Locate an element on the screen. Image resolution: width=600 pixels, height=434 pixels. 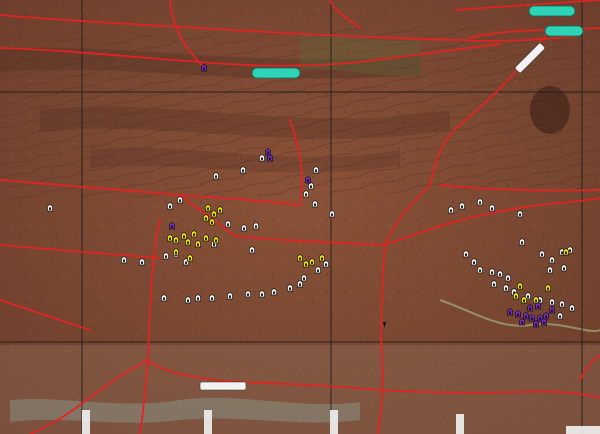
road-label-bottom-highway is located at coordinates (223, 386).